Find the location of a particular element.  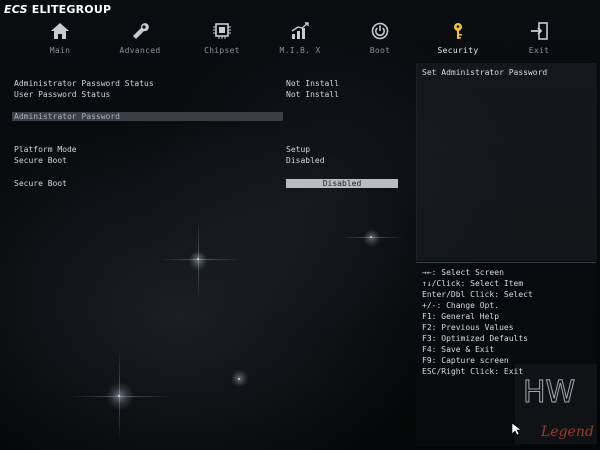

home-icon is located at coordinates (60, 31).